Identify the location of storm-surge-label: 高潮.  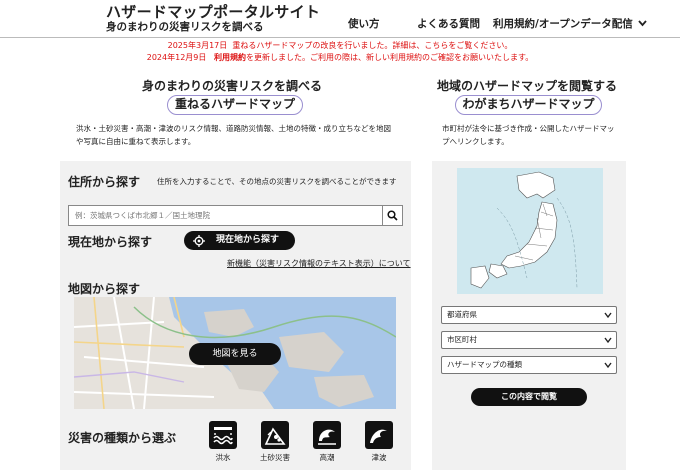
(327, 457).